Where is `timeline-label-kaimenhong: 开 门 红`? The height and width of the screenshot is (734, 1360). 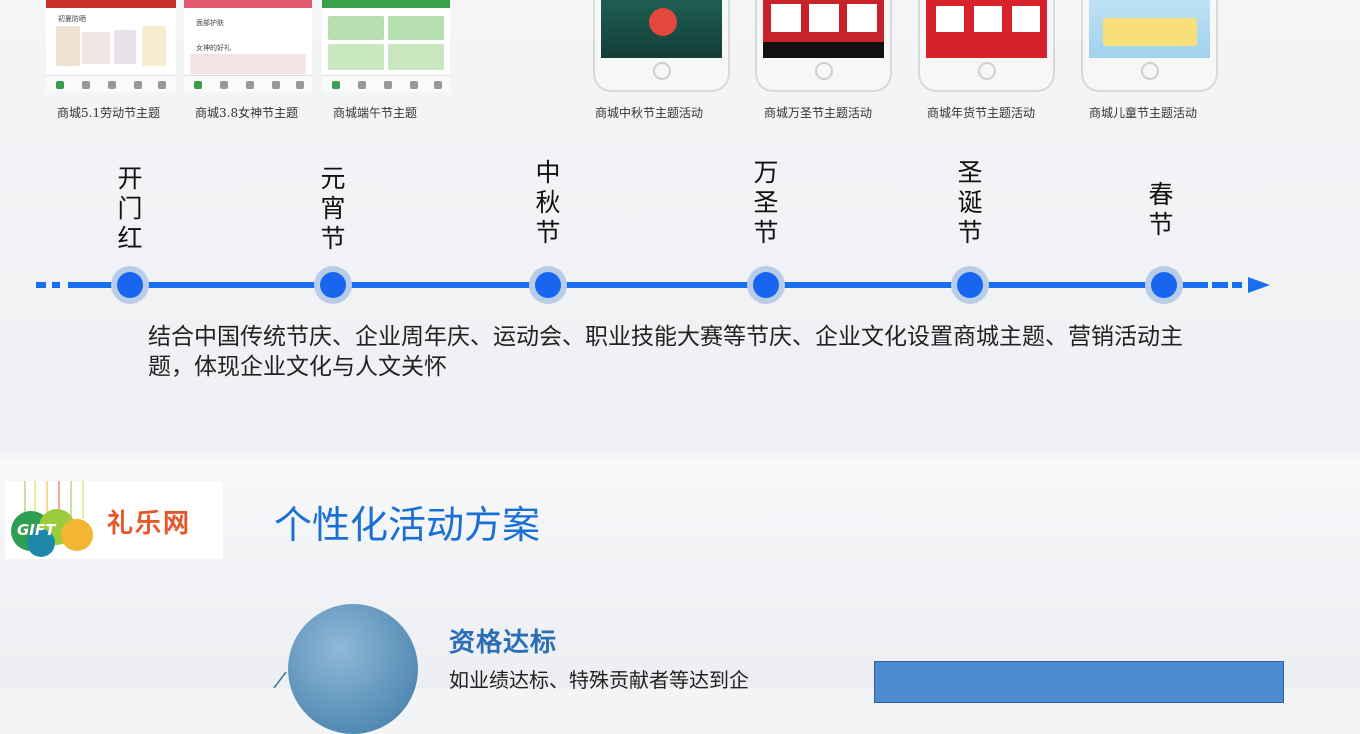 timeline-label-kaimenhong: 开 门 红 is located at coordinates (130, 208).